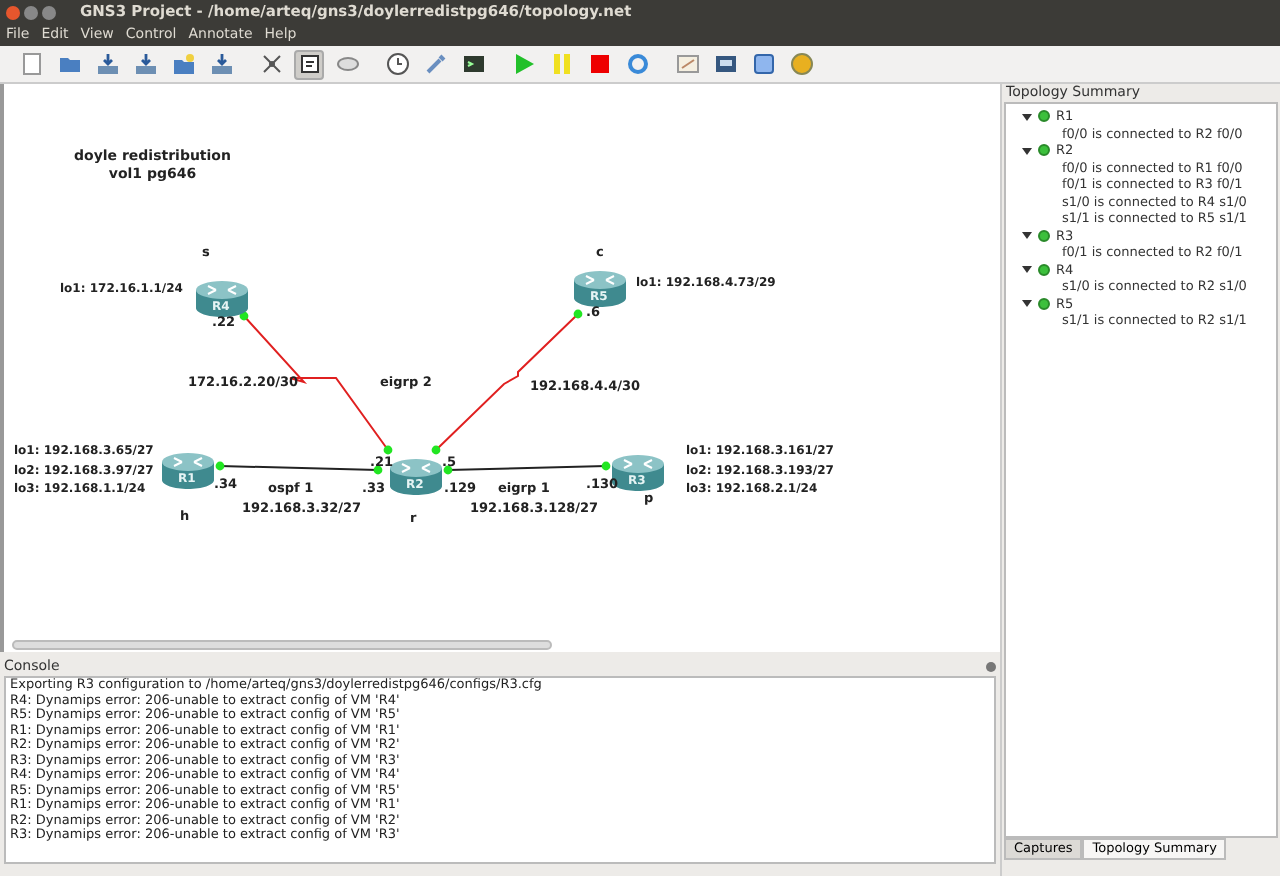  I want to click on pause-icon, so click(561, 64).